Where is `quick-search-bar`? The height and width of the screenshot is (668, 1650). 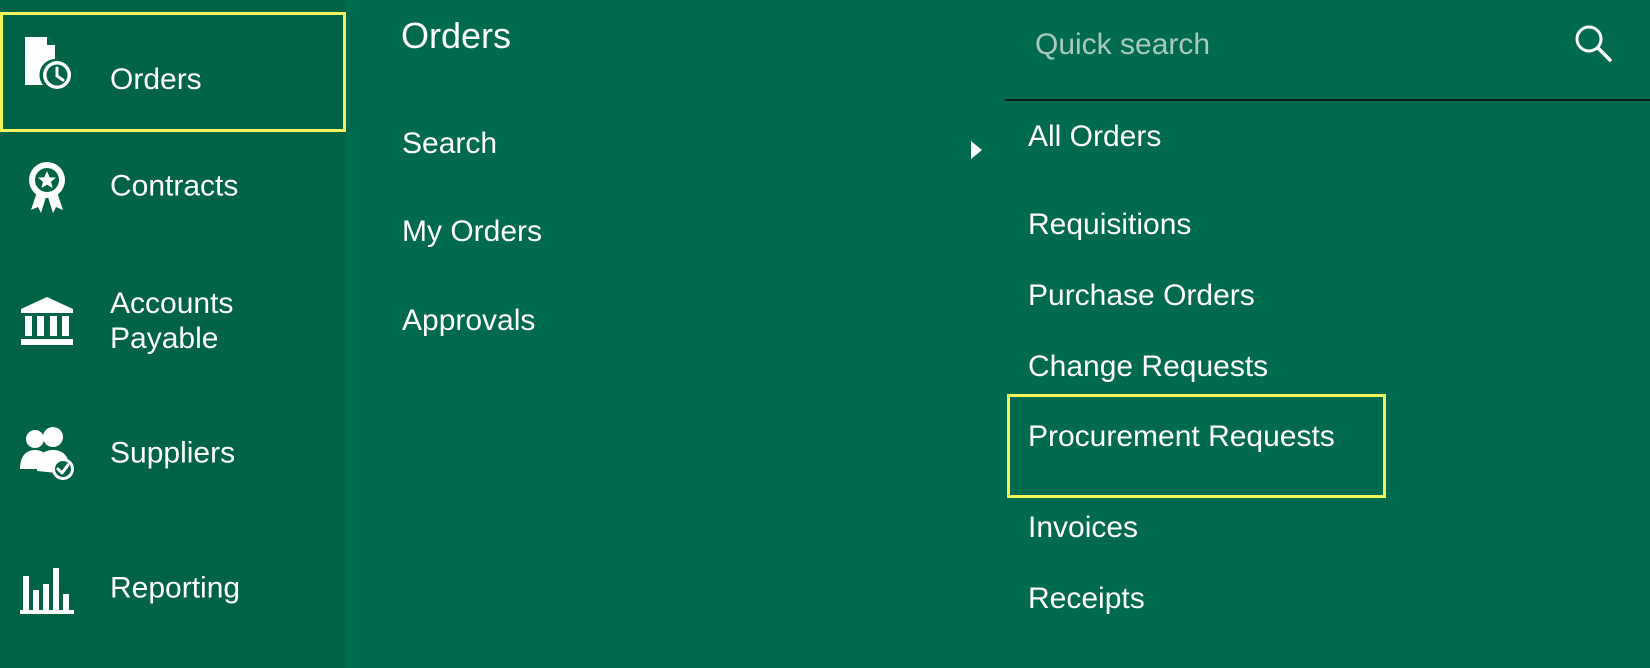 quick-search-bar is located at coordinates (1327, 50).